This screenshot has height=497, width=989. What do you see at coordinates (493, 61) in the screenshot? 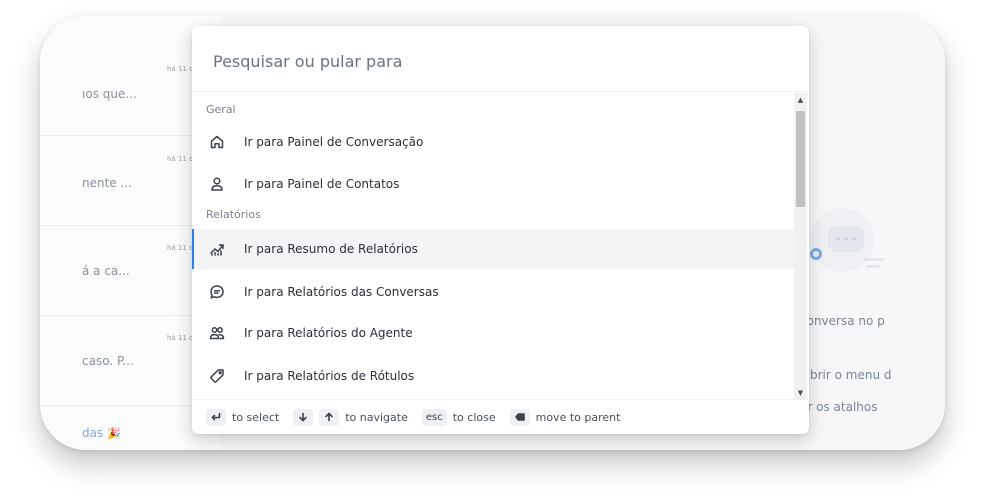
I see `command-search-input` at bounding box center [493, 61].